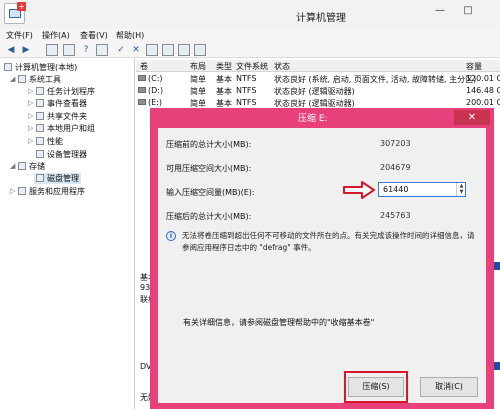 The height and width of the screenshot is (409, 500). I want to click on column-type: 类型, so click(224, 66).